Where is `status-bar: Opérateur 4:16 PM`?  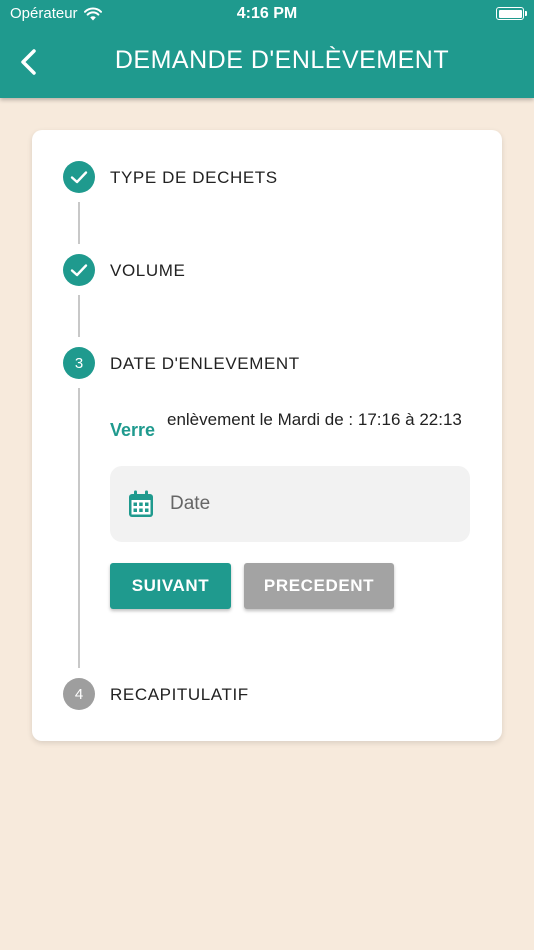
status-bar: Opérateur 4:16 PM is located at coordinates (267, 14).